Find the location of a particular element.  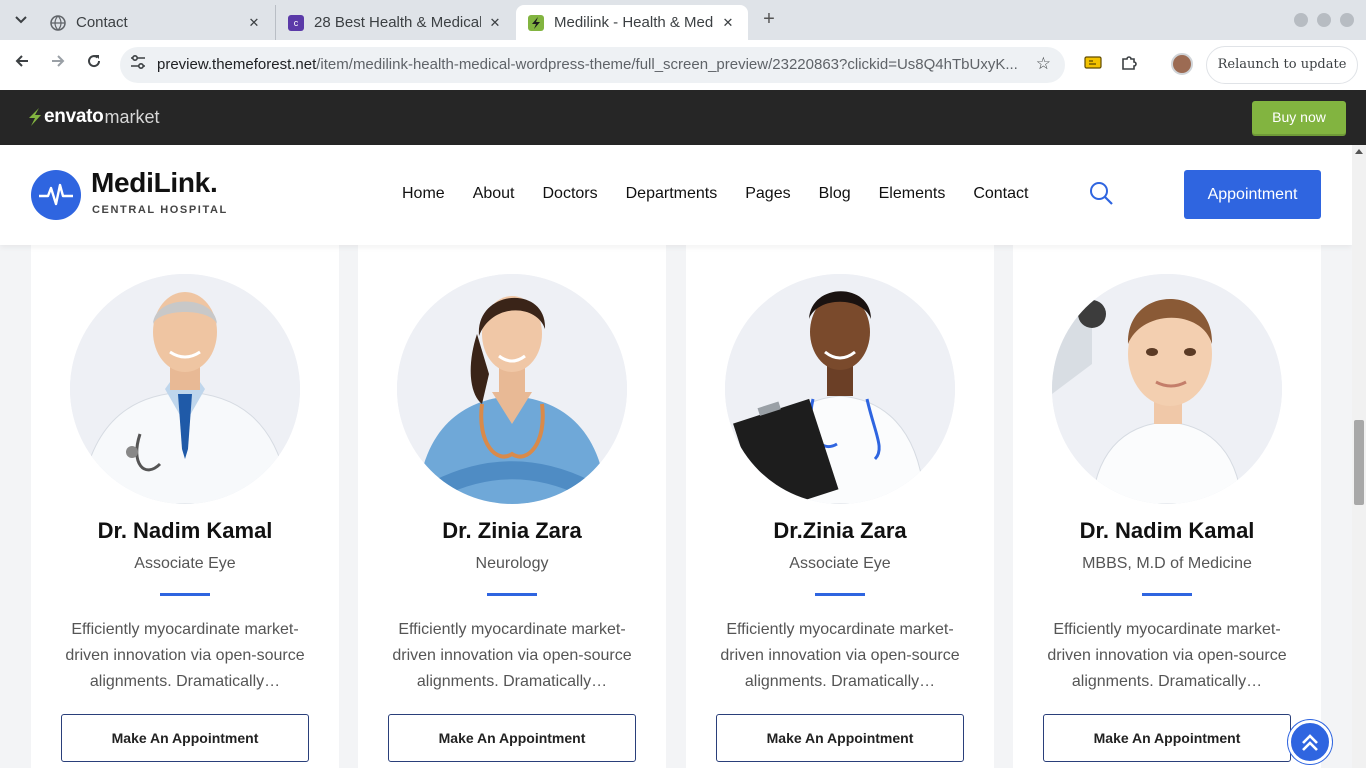

back-button is located at coordinates (22, 65).